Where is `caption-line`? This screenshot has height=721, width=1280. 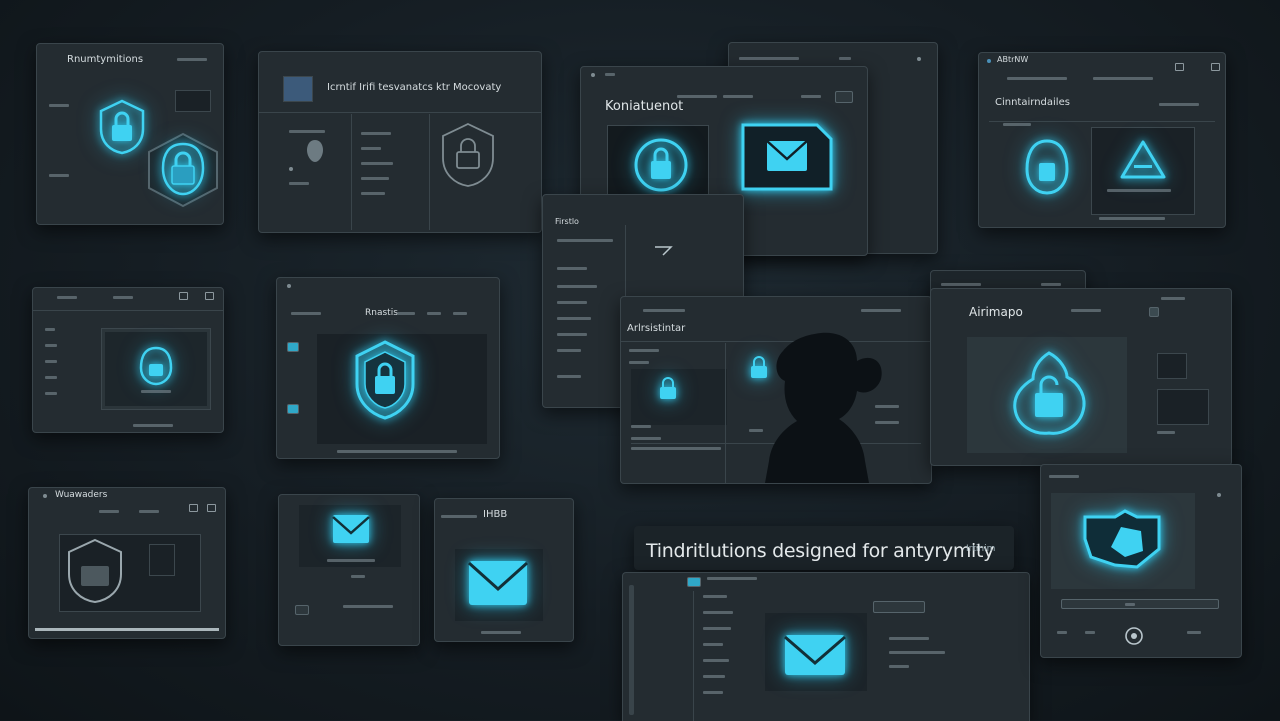
caption-line is located at coordinates (351, 560).